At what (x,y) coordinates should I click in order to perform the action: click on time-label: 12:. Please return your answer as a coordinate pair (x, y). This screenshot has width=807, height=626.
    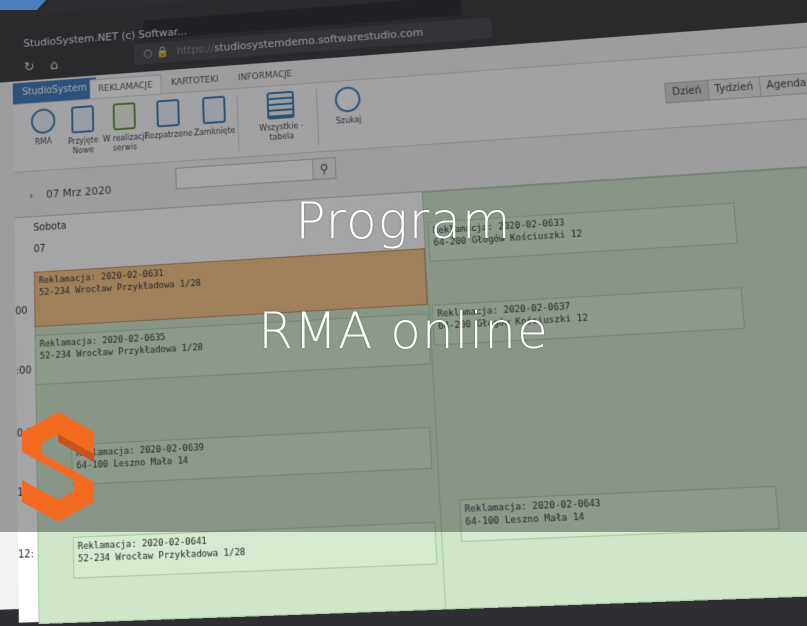
    Looking at the image, I should click on (26, 554).